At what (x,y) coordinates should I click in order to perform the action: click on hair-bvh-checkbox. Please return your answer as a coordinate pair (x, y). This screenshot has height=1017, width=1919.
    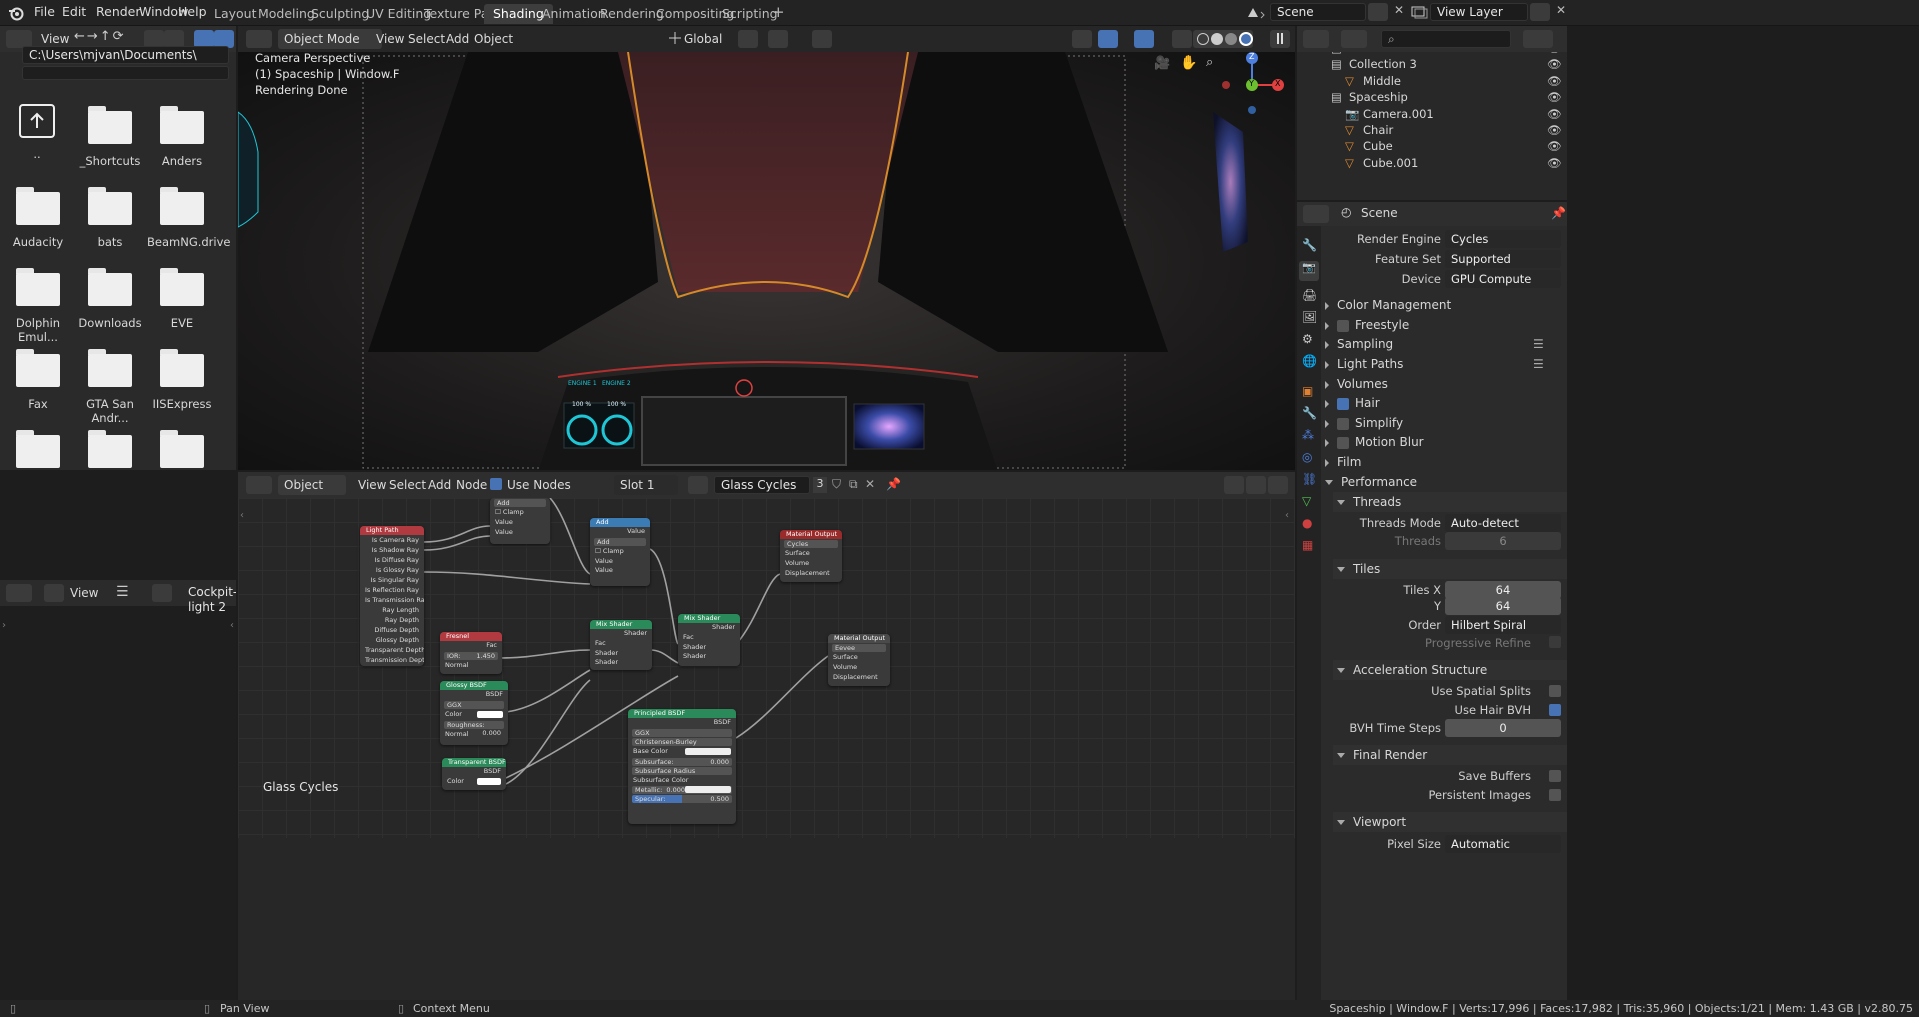
    Looking at the image, I should click on (1555, 710).